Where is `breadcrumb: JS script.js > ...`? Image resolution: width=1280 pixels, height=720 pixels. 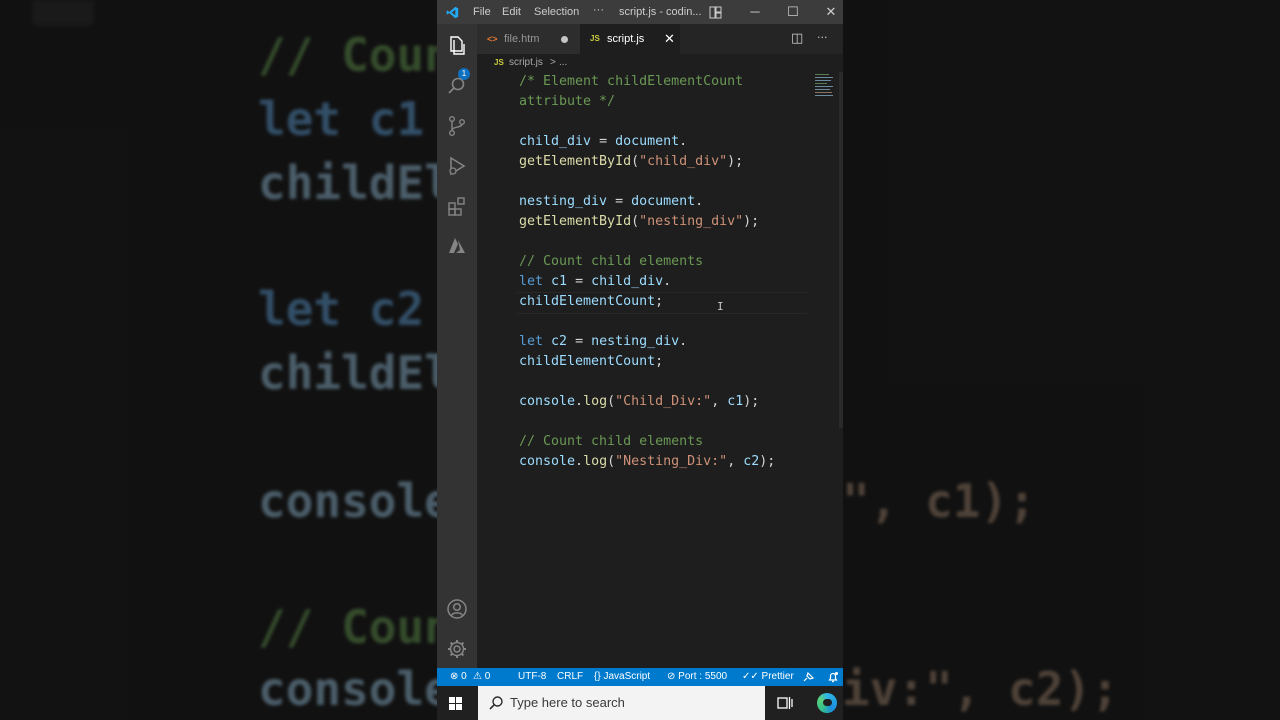
breadcrumb: JS script.js > ... is located at coordinates (660, 63).